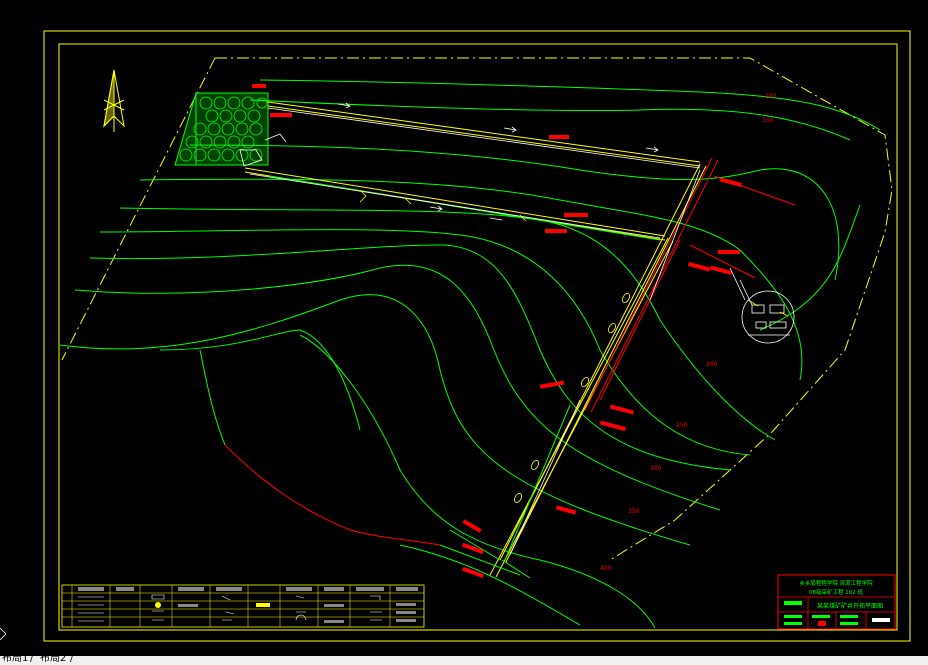 The height and width of the screenshot is (665, 928). What do you see at coordinates (606, 568) in the screenshot?
I see `contour-label: 400` at bounding box center [606, 568].